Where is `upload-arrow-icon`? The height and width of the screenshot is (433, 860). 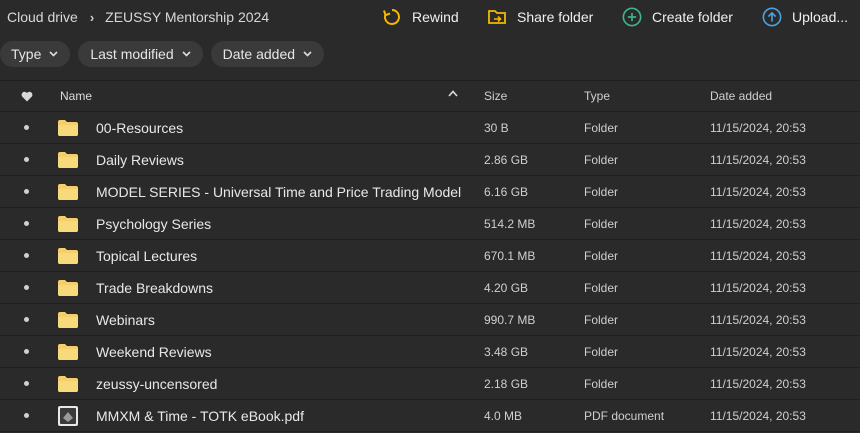 upload-arrow-icon is located at coordinates (772, 17).